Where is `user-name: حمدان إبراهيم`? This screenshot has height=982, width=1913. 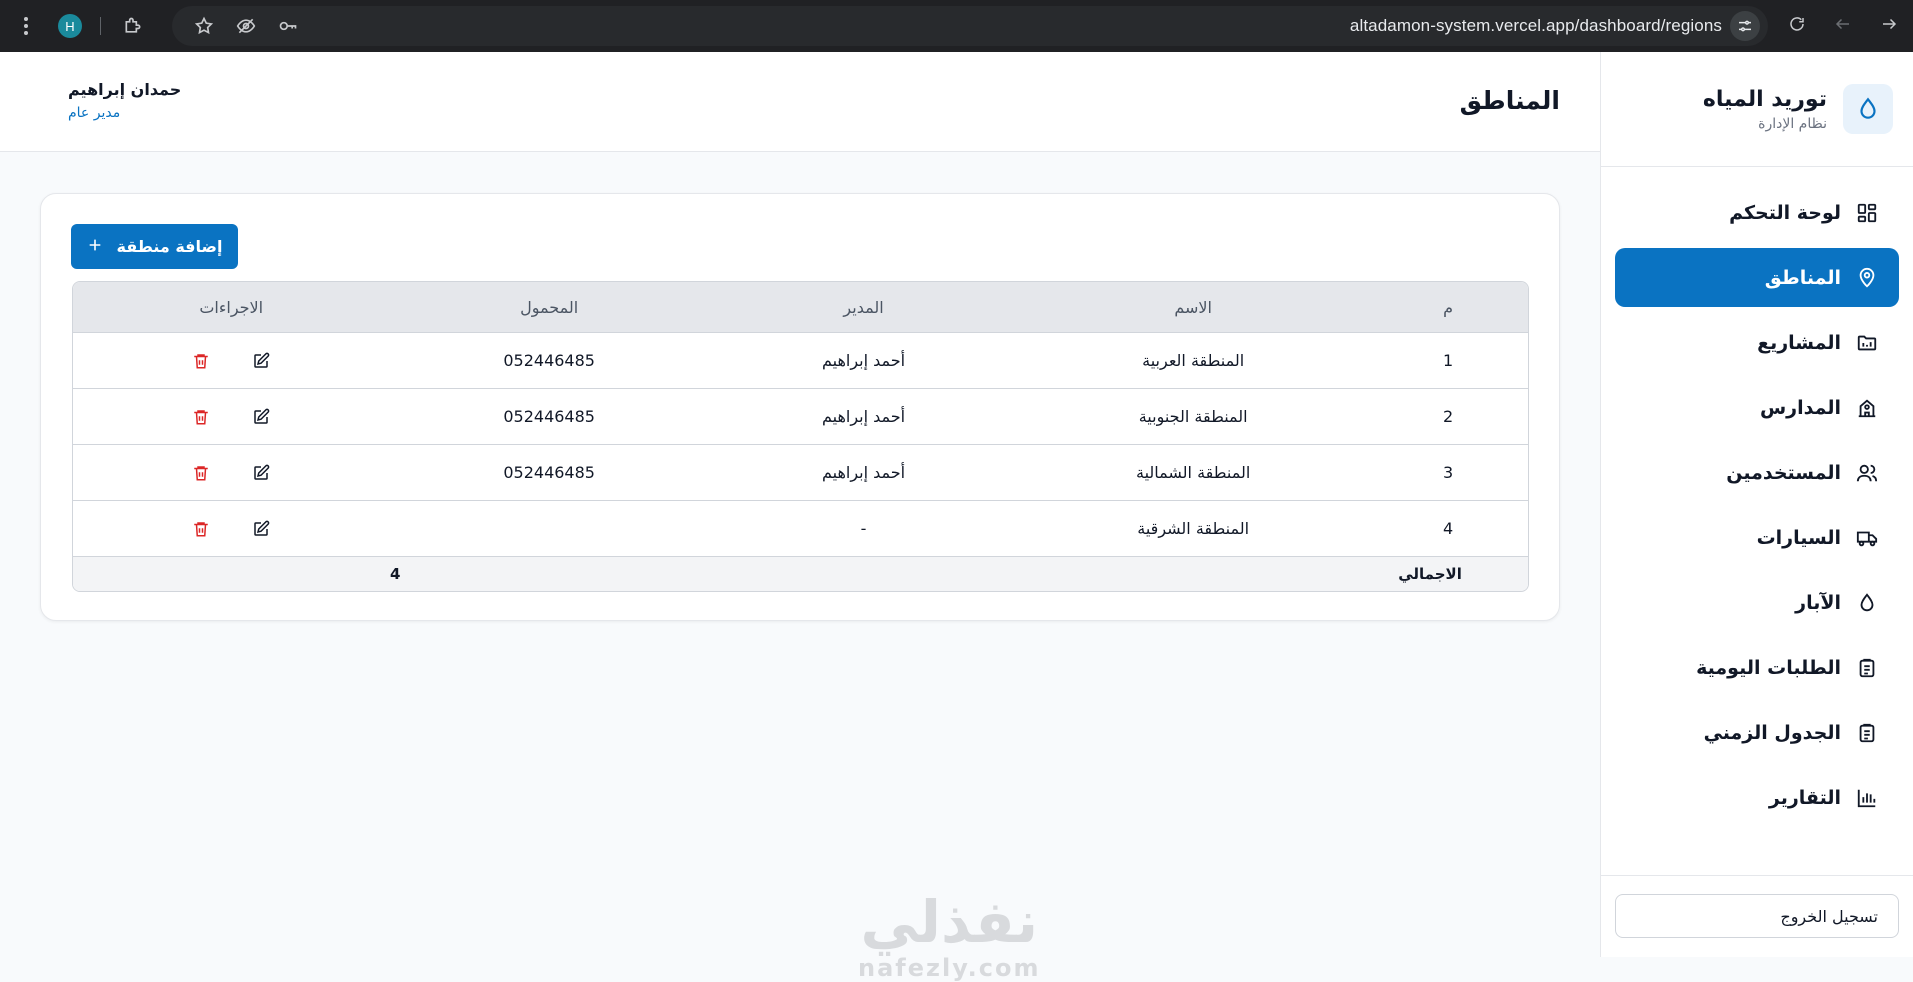 user-name: حمدان إبراهيم is located at coordinates (125, 89).